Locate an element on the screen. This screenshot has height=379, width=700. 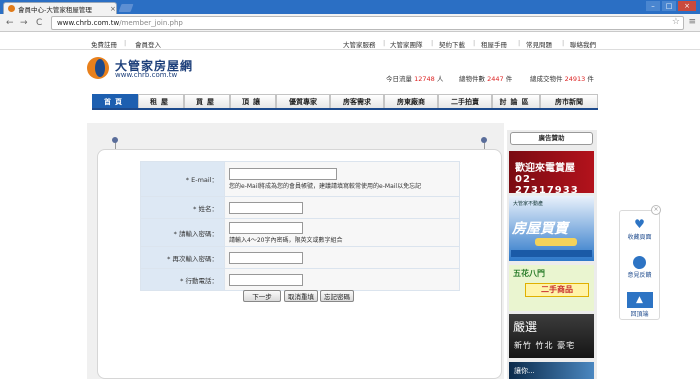
mobile-field is located at coordinates (266, 279).